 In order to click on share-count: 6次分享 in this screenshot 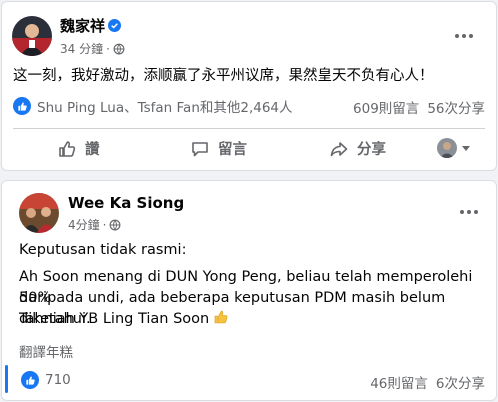, I will do `click(460, 384)`.